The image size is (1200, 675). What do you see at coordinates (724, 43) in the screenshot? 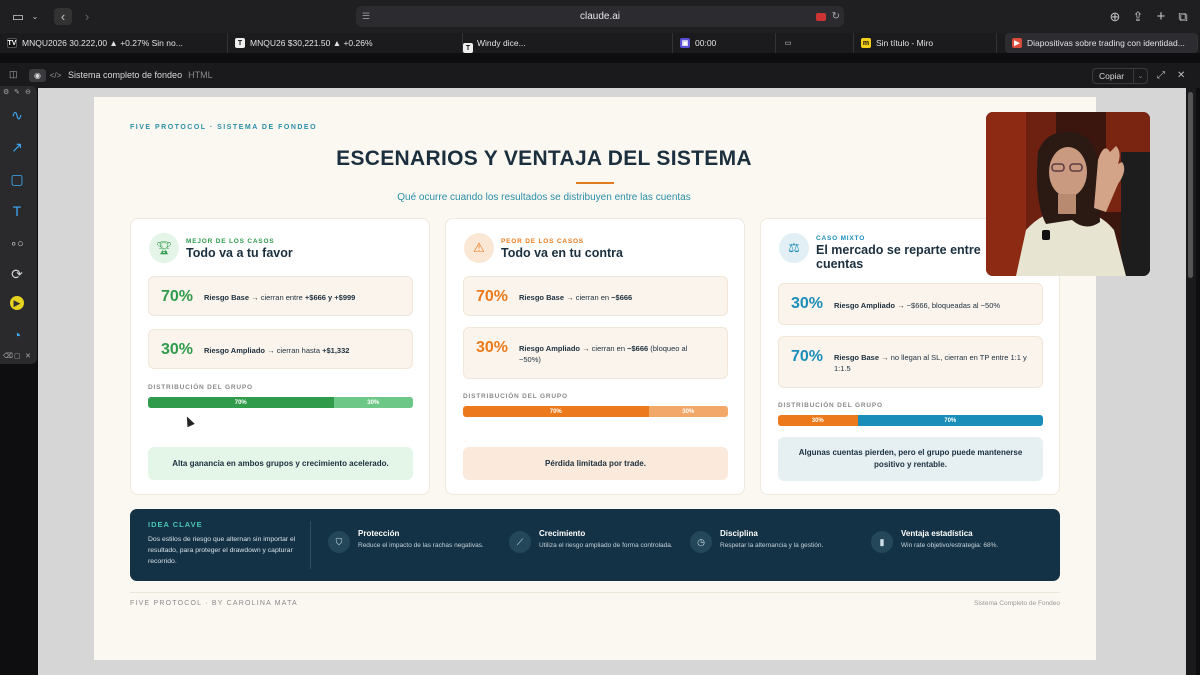
I see `tab-timer: ▣ 00:00` at bounding box center [724, 43].